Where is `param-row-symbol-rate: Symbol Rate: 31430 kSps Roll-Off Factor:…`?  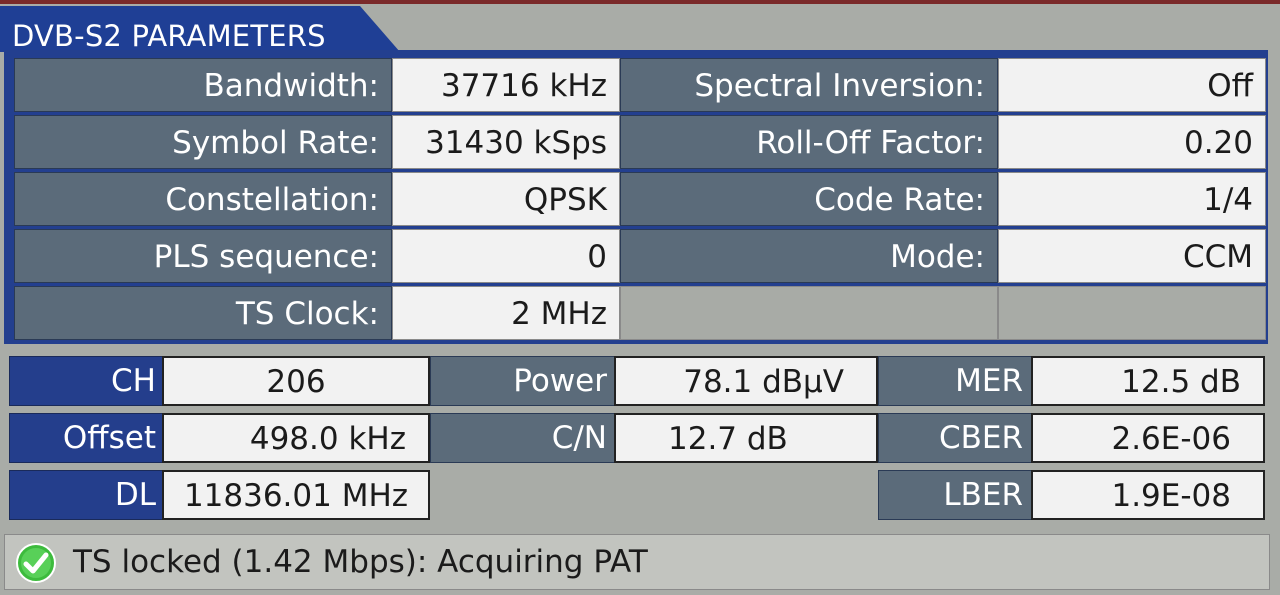
param-row-symbol-rate: Symbol Rate: 31430 kSps Roll-Off Factor:… is located at coordinates (640, 142).